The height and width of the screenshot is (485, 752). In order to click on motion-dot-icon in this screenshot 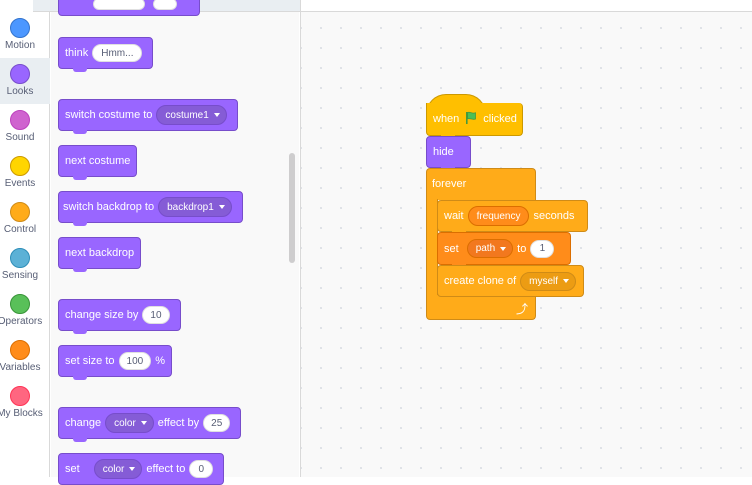, I will do `click(20, 28)`.